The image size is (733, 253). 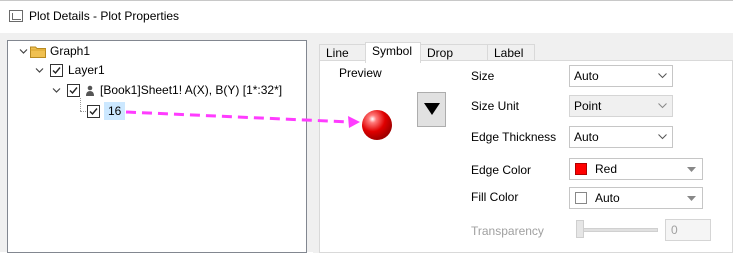 I want to click on symbol-preview-circle, so click(x=377, y=125).